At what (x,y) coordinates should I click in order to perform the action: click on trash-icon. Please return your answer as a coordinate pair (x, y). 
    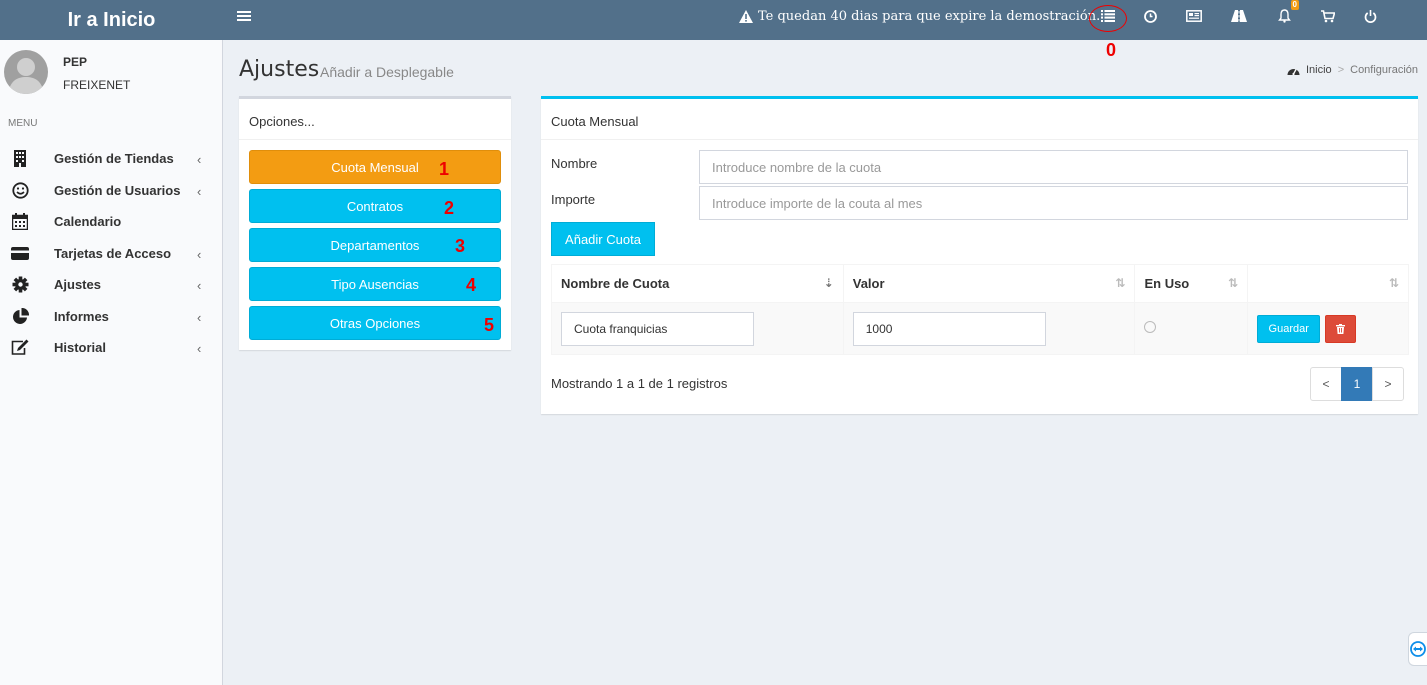
    Looking at the image, I should click on (1340, 328).